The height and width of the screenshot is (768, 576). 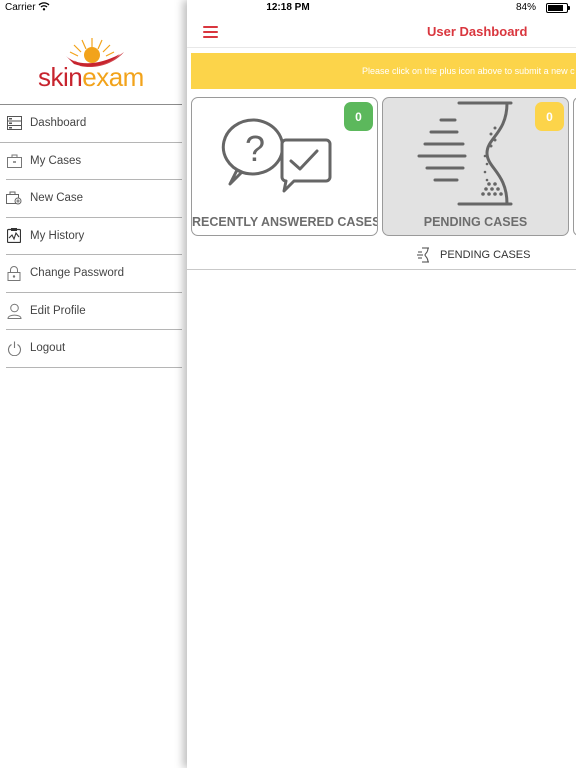 What do you see at coordinates (48, 348) in the screenshot?
I see `menu-item-label: Logout` at bounding box center [48, 348].